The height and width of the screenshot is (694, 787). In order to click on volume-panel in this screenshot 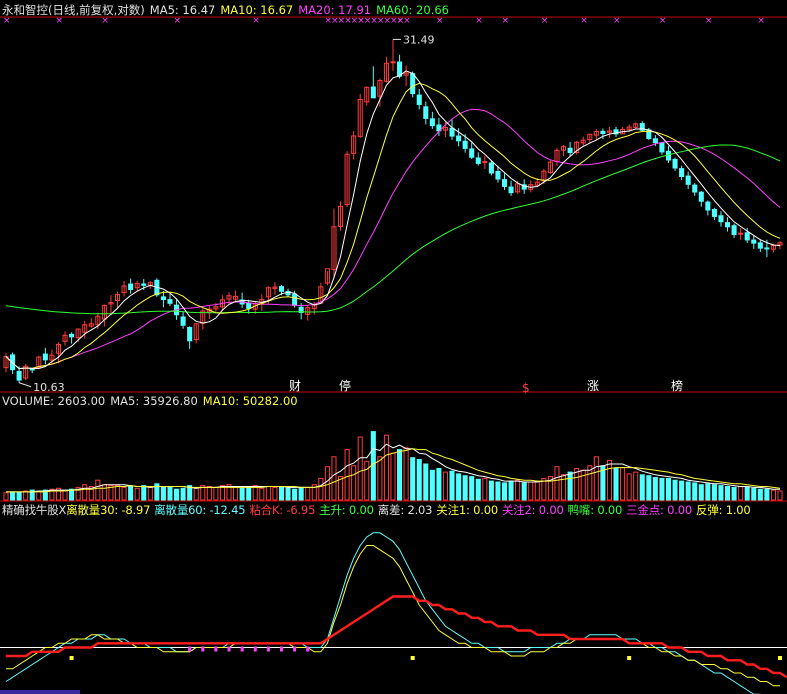, I will do `click(393, 466)`.